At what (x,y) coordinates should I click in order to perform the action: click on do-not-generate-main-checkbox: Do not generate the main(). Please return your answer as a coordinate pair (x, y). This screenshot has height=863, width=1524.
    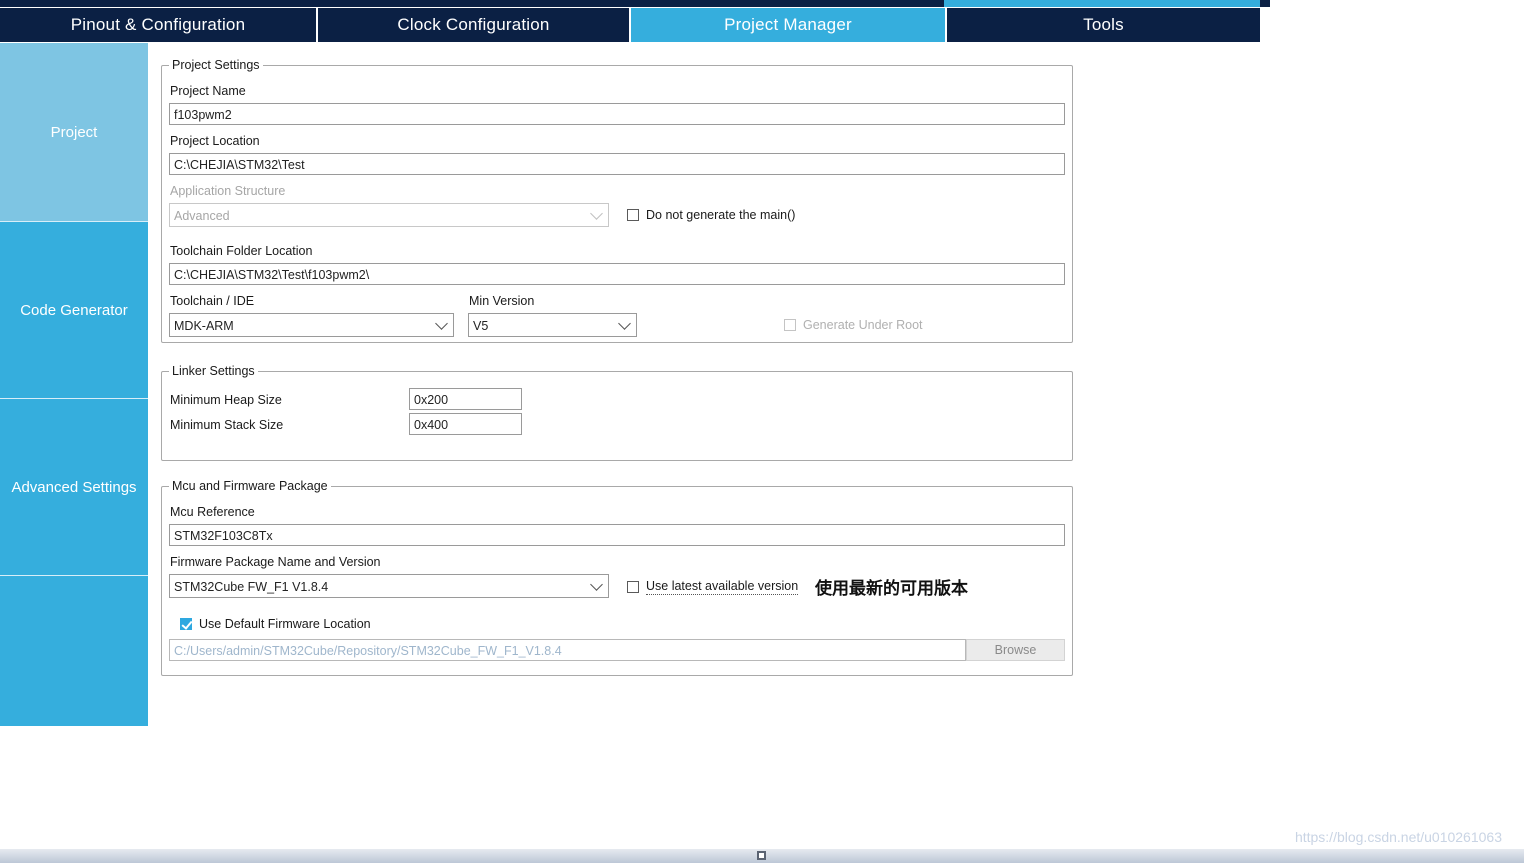
    Looking at the image, I should click on (711, 215).